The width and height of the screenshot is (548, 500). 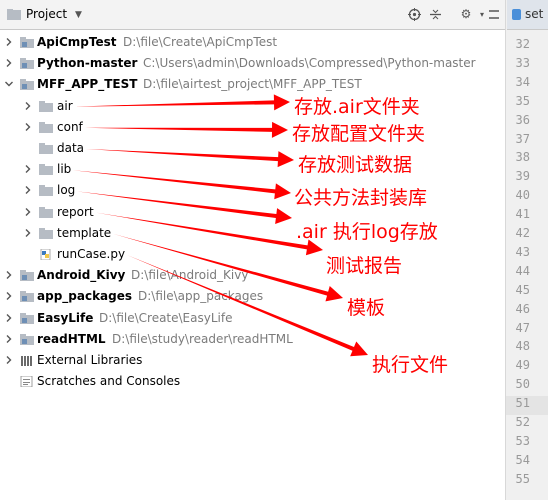 What do you see at coordinates (71, 338) in the screenshot?
I see `tree-item-label: readHTML` at bounding box center [71, 338].